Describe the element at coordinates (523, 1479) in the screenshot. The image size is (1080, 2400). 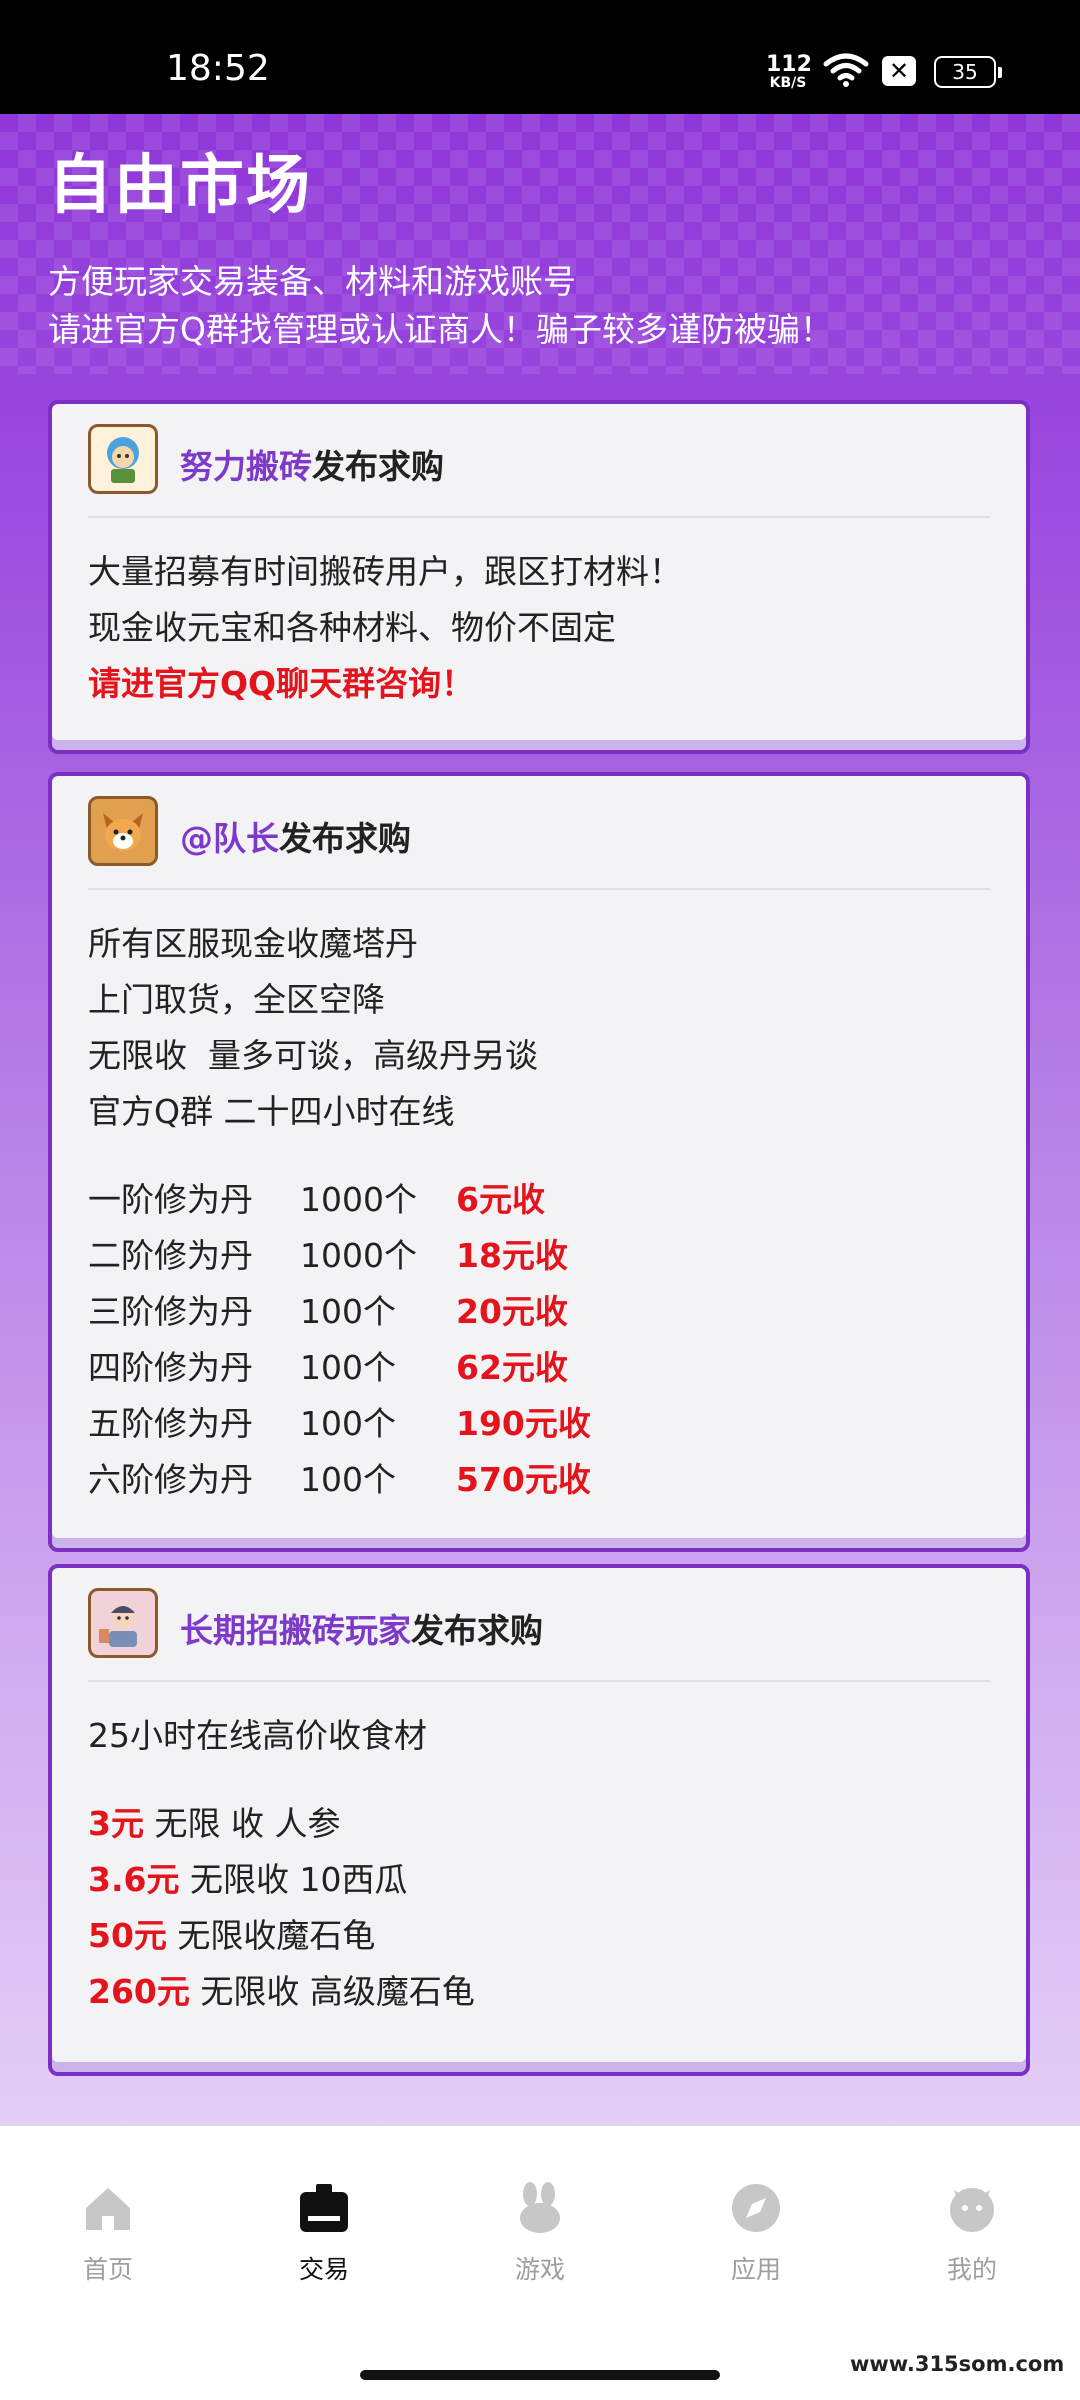
I see `price-value: 570元收` at that location.